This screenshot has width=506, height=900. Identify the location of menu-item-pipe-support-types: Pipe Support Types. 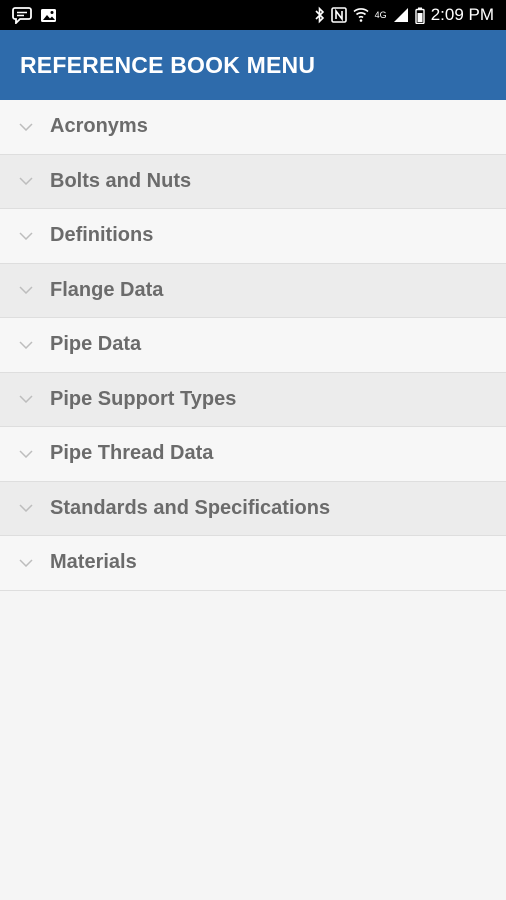
(253, 399).